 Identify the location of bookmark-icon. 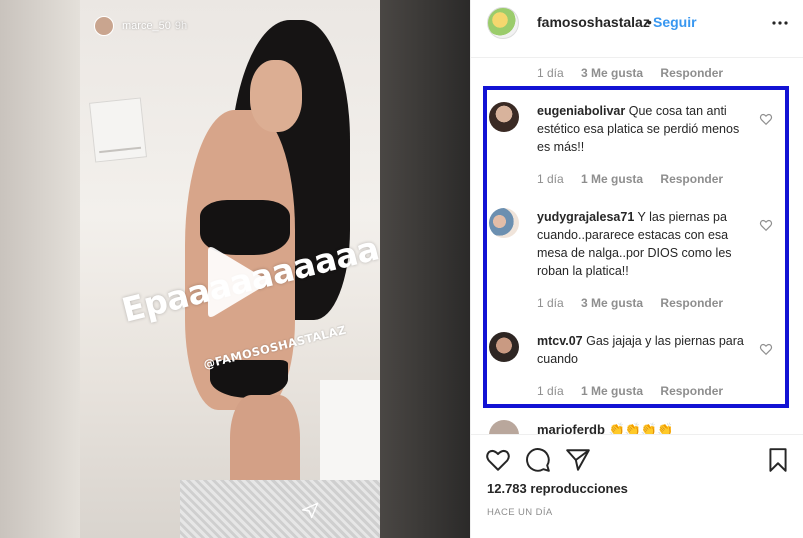
(778, 460).